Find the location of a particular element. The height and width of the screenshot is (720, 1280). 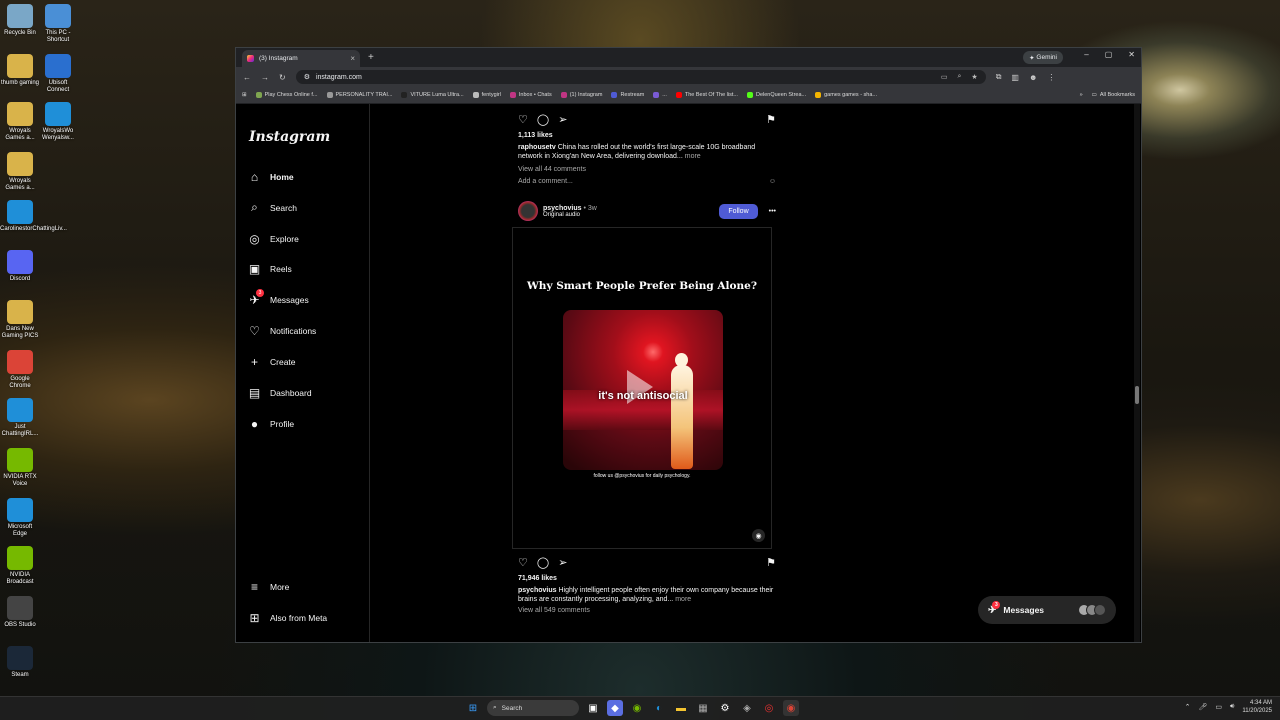

network-icon: ▭ is located at coordinates (1218, 707).